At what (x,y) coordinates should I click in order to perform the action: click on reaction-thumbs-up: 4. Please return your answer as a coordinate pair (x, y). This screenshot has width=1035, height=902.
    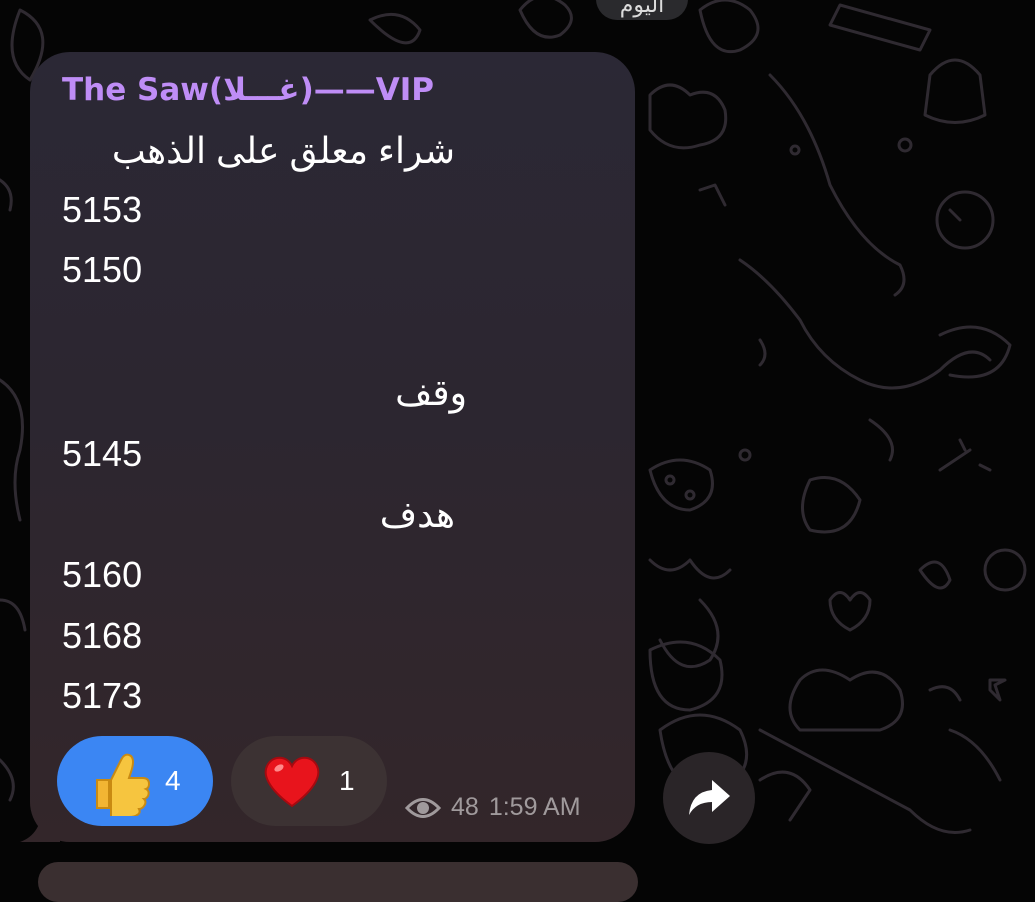
    Looking at the image, I should click on (135, 781).